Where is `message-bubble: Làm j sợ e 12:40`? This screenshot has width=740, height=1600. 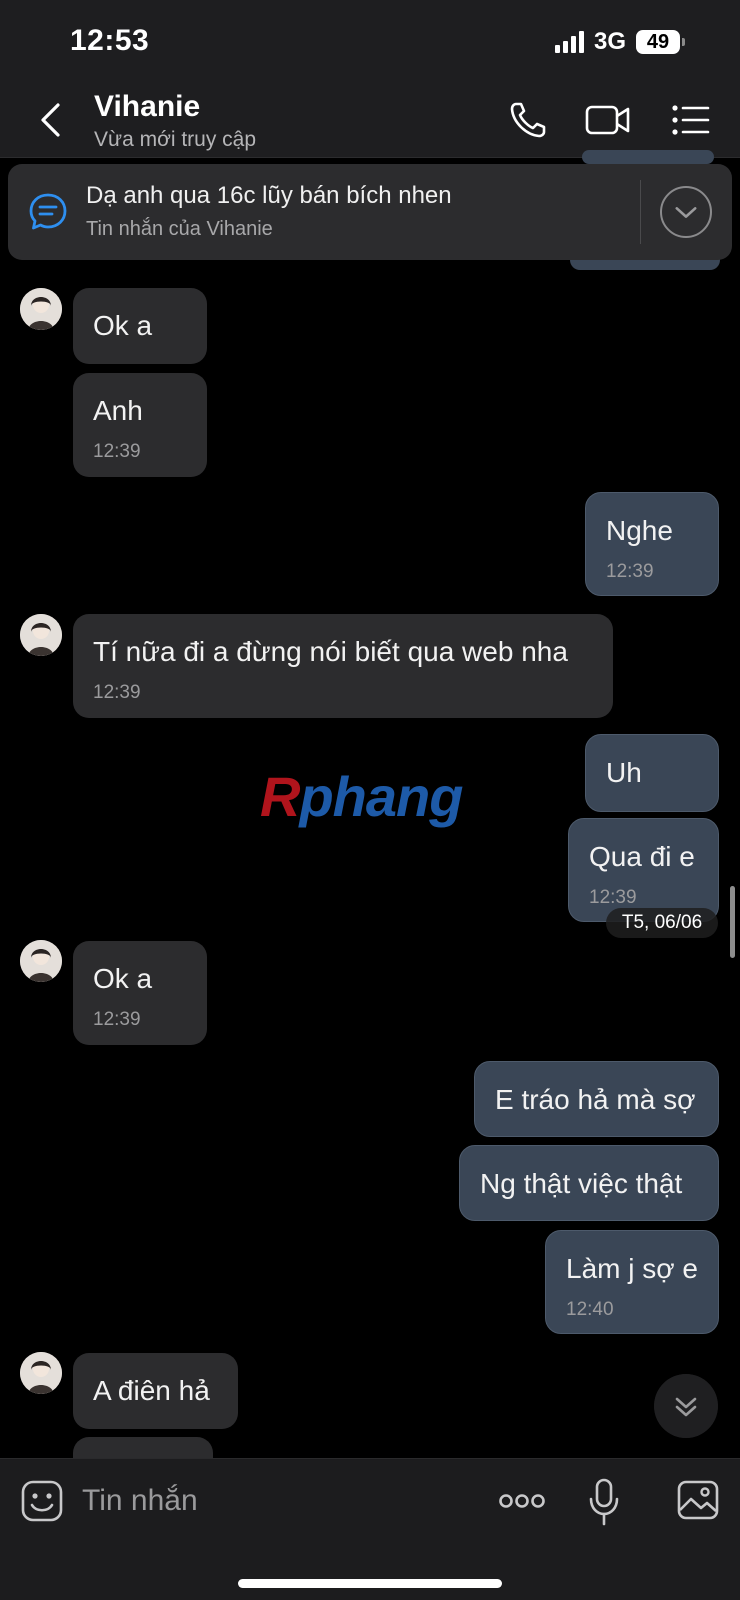 message-bubble: Làm j sợ e 12:40 is located at coordinates (632, 1282).